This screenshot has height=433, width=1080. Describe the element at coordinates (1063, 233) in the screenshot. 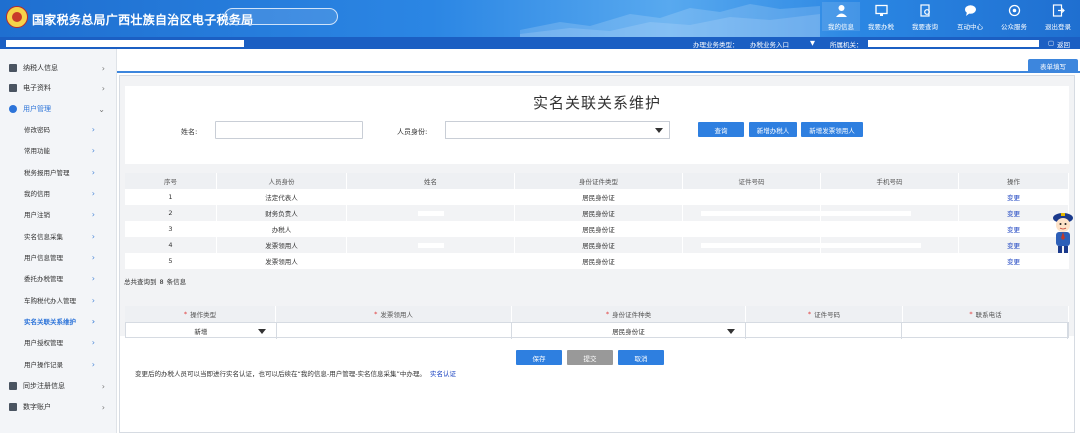

I see `customer-service-mascot-icon` at that location.